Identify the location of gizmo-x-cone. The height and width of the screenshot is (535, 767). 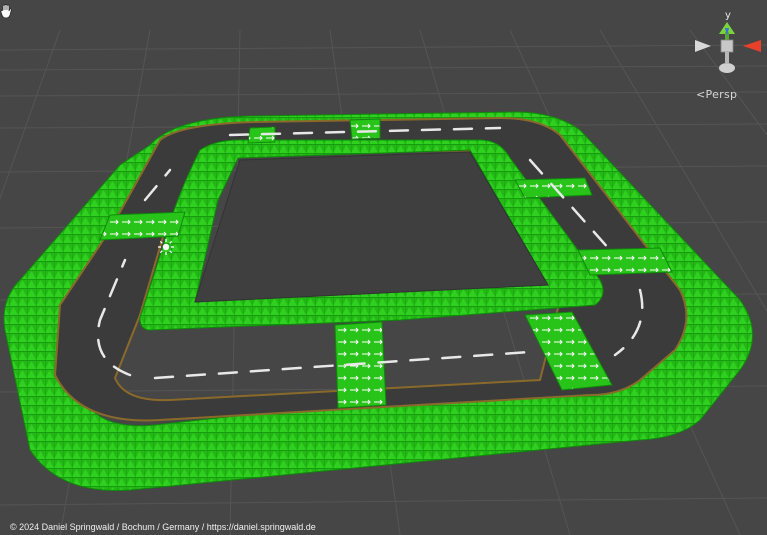
(752, 46).